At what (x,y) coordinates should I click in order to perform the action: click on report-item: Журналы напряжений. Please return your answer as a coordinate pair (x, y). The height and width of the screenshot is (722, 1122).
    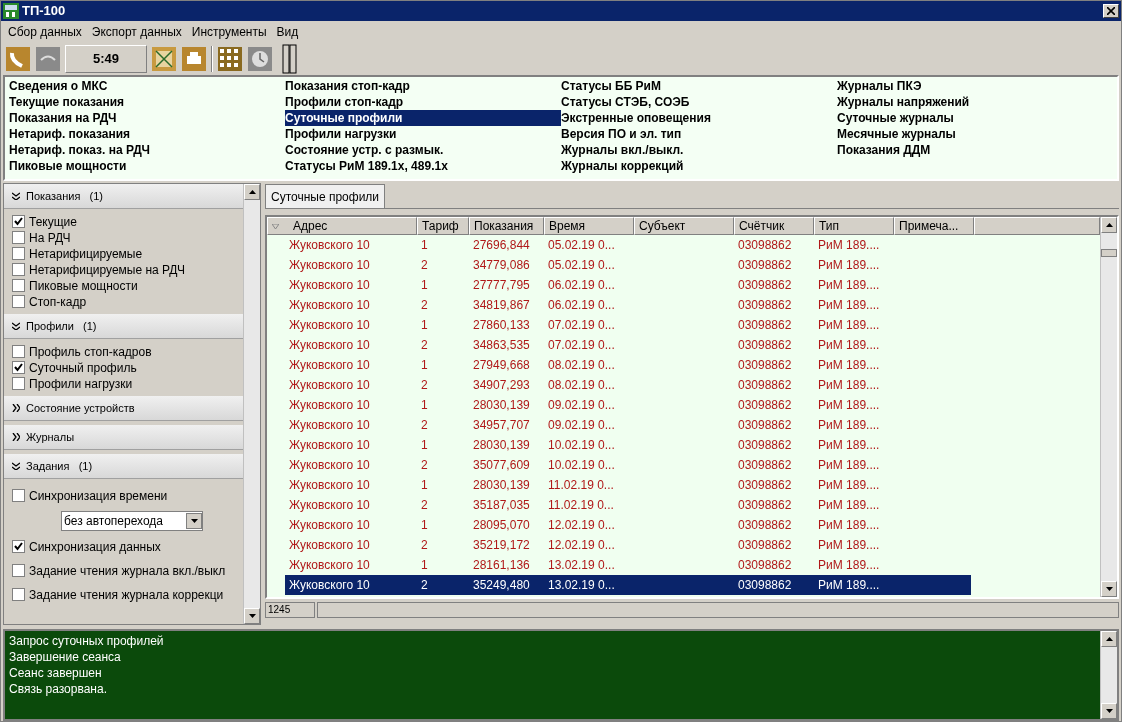
    Looking at the image, I should click on (975, 102).